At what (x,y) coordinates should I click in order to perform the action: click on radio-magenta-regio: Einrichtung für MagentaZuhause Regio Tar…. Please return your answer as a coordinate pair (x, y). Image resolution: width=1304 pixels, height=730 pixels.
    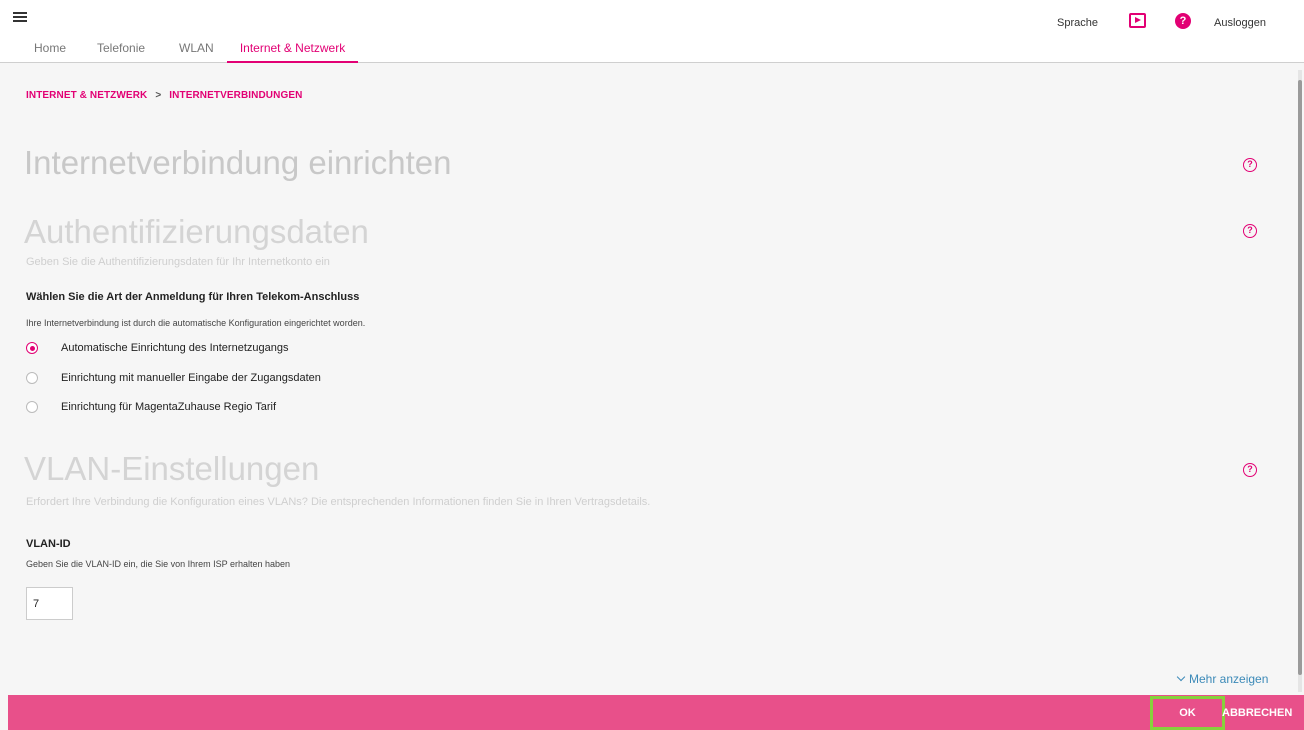
    Looking at the image, I should click on (151, 407).